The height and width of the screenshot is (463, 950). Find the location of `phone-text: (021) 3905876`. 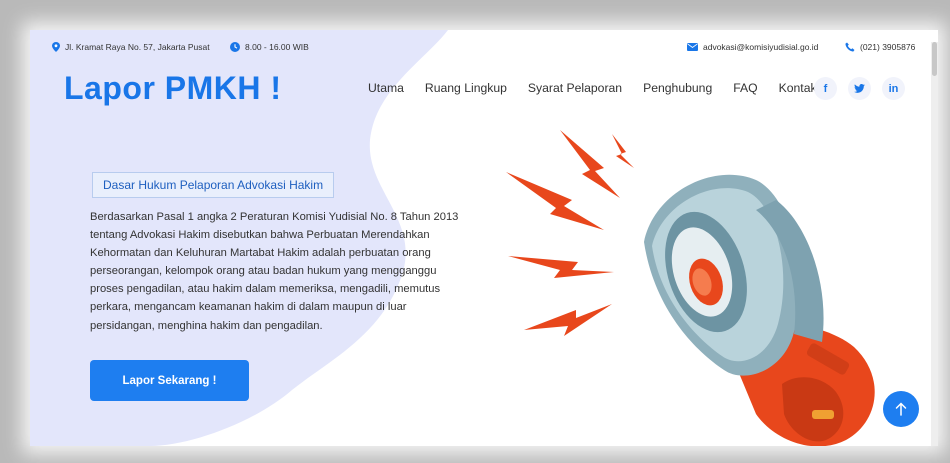

phone-text: (021) 3905876 is located at coordinates (887, 47).